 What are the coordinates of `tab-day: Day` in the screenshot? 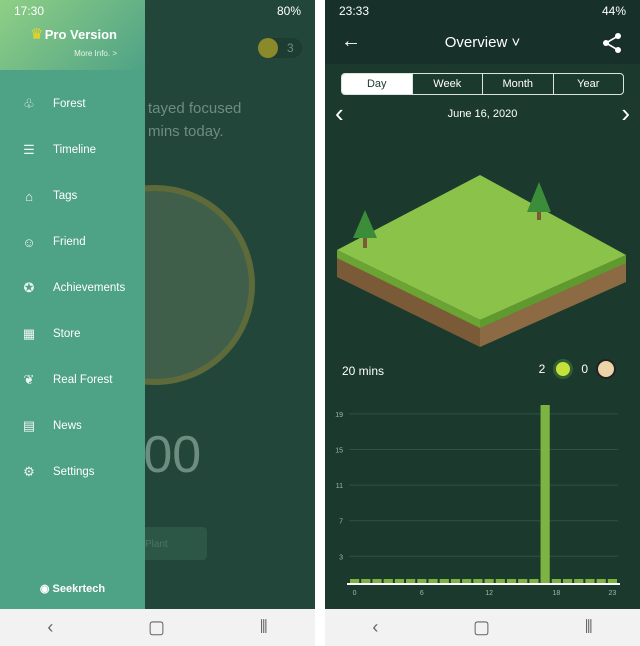 It's located at (377, 84).